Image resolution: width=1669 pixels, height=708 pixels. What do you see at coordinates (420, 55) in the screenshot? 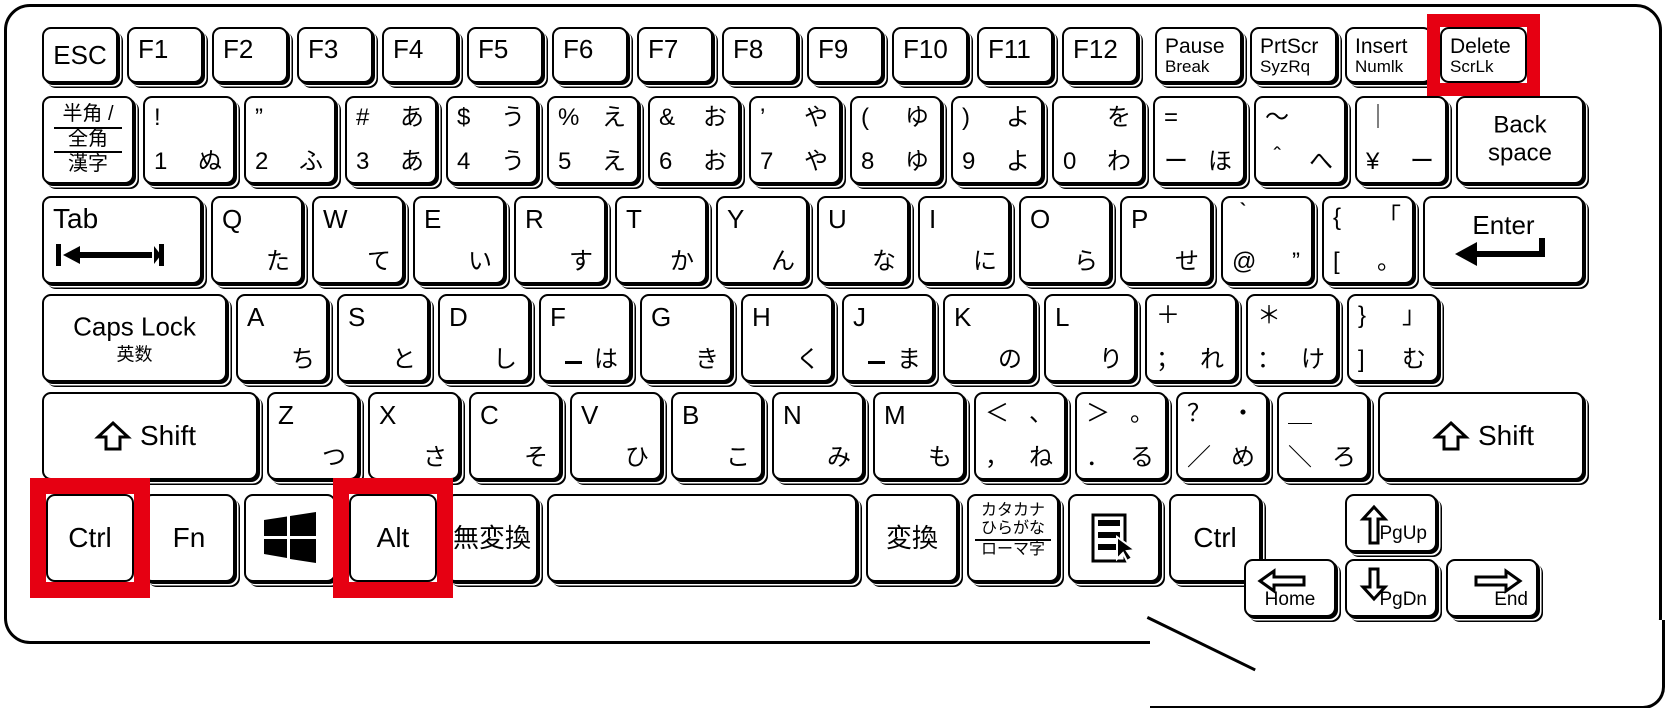
I see `key-f4: F4` at bounding box center [420, 55].